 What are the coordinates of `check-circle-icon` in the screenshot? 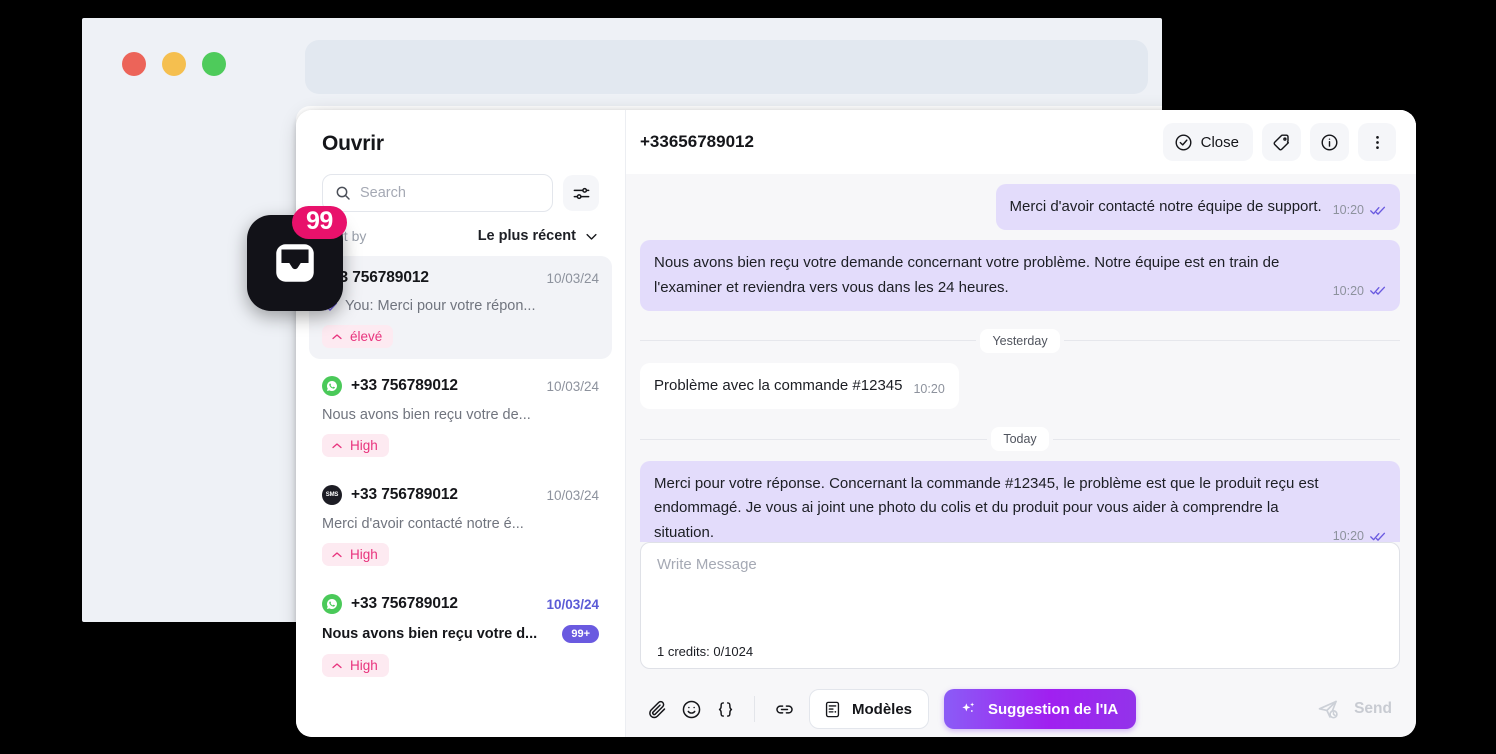 It's located at (1183, 142).